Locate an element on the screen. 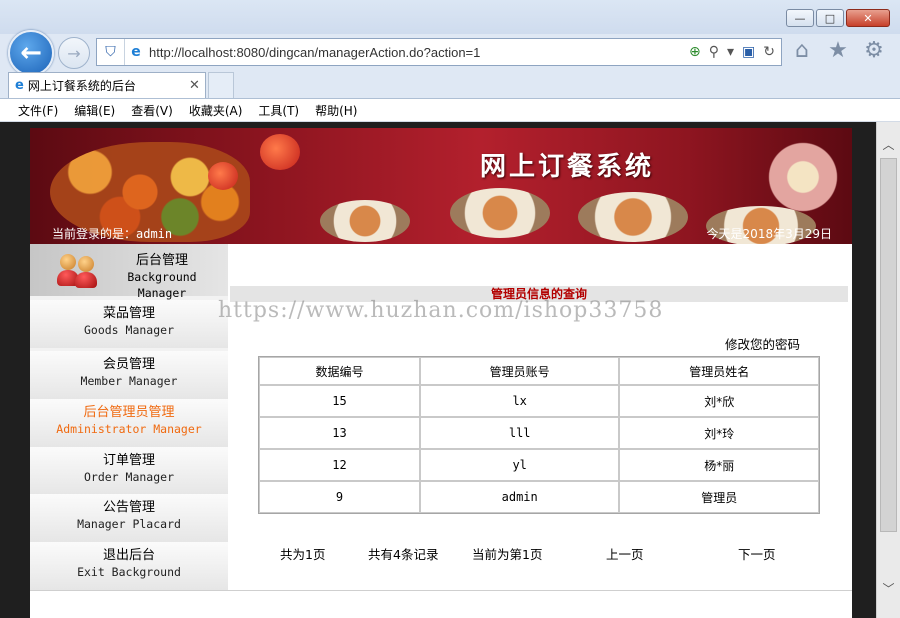  sidebar-item-label-en: Goods Manager is located at coordinates (128, 330).